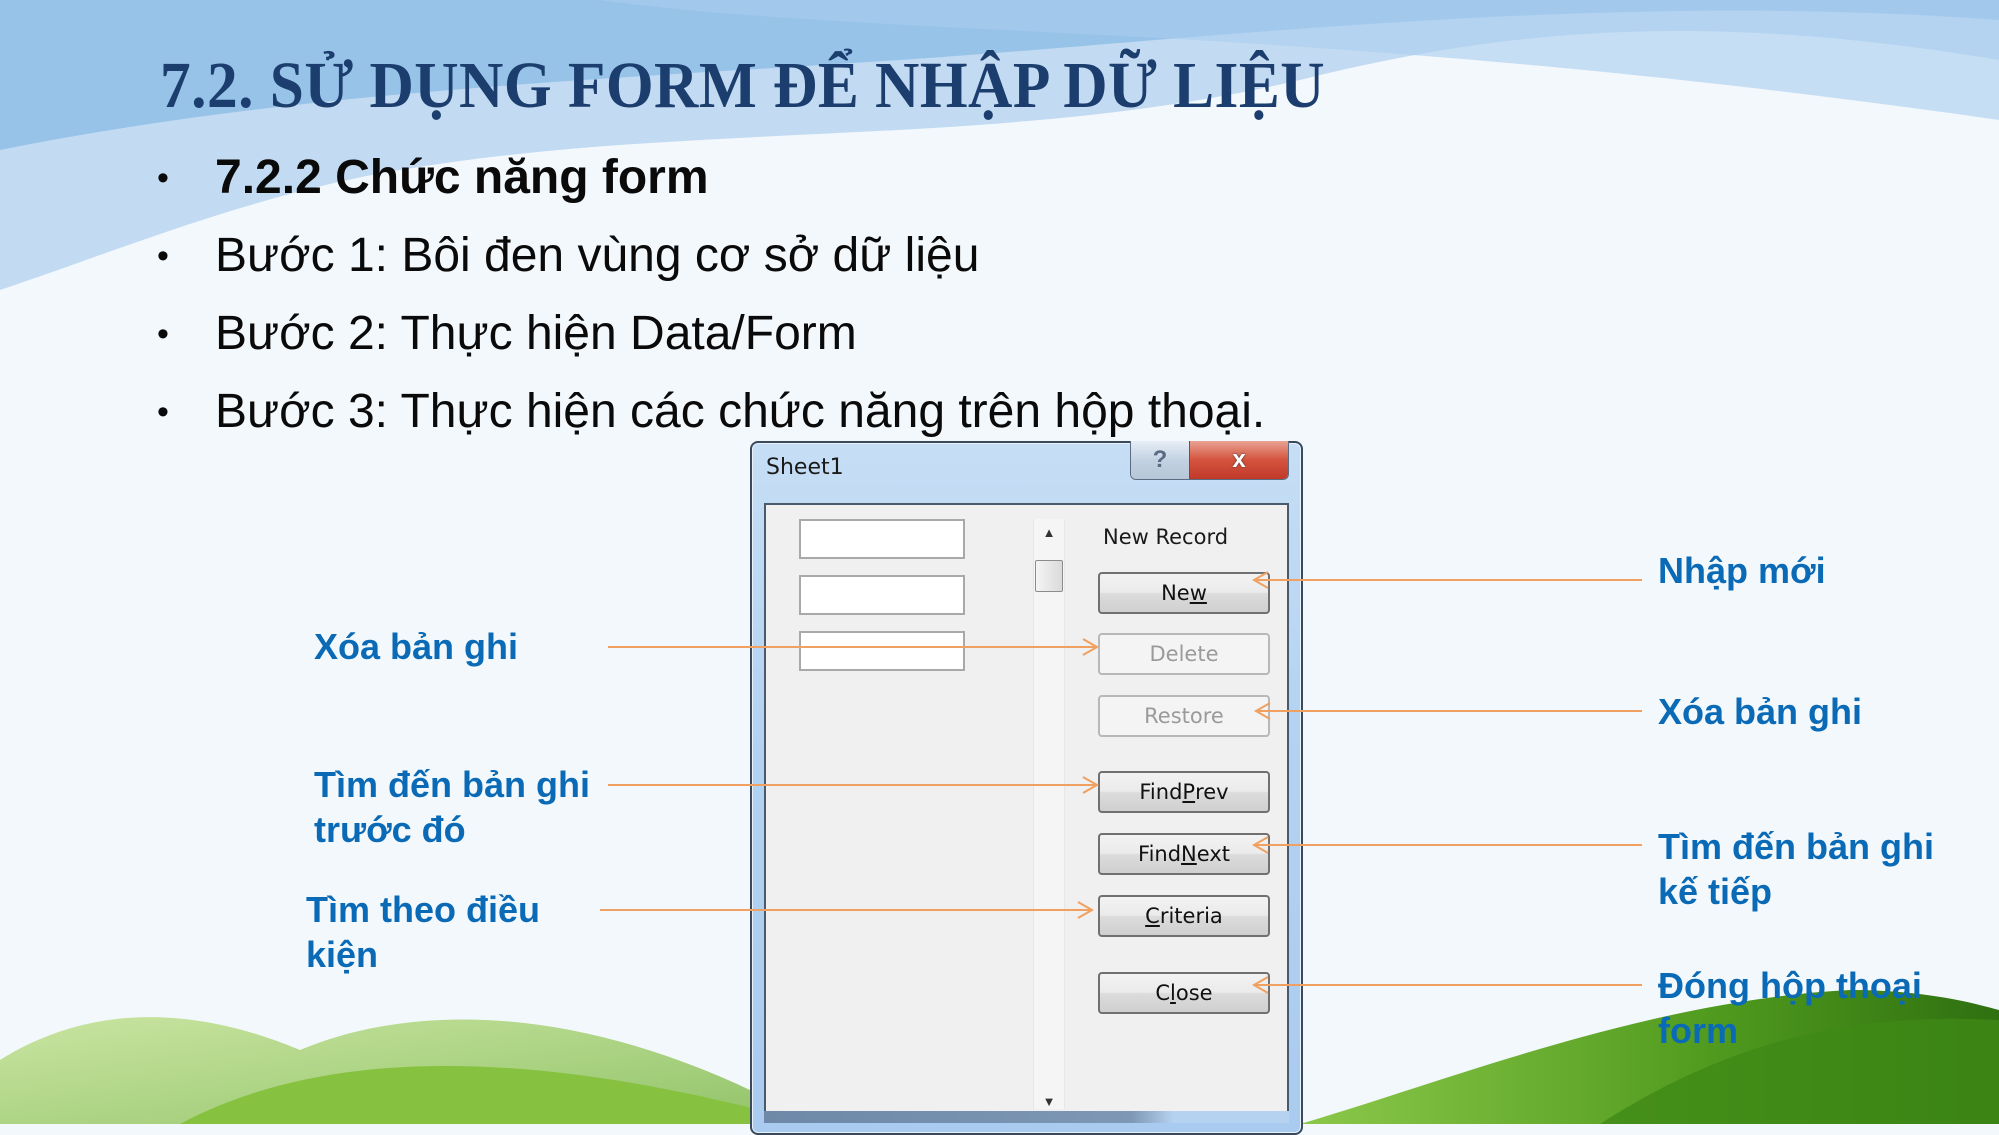 The width and height of the screenshot is (1999, 1135). What do you see at coordinates (1213, 854) in the screenshot?
I see `button-label: ext` at bounding box center [1213, 854].